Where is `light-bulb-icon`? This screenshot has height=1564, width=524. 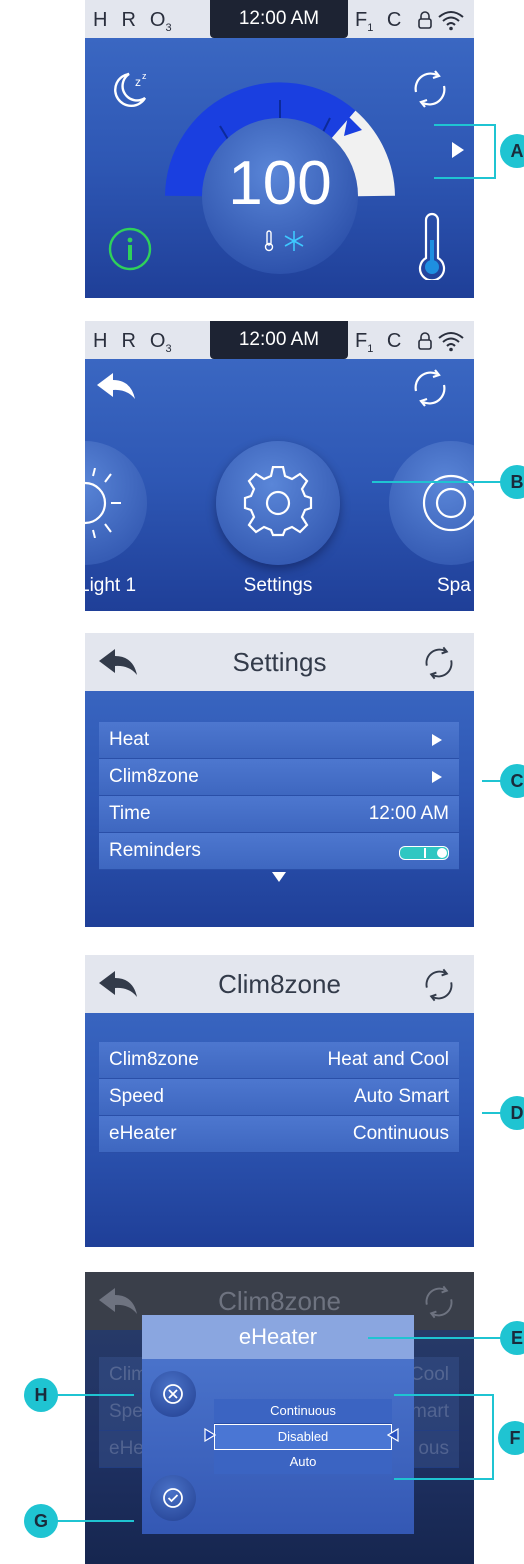
light-bulb-icon is located at coordinates (103, 503).